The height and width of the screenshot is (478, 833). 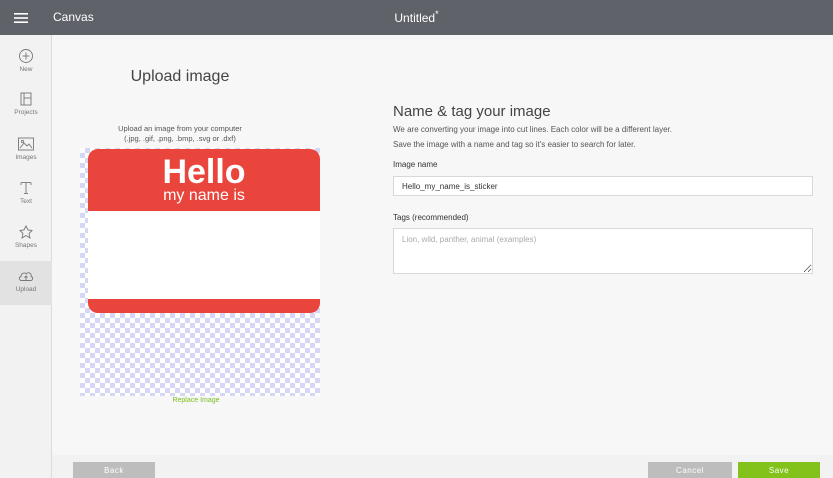 I want to click on tags-input, so click(x=603, y=251).